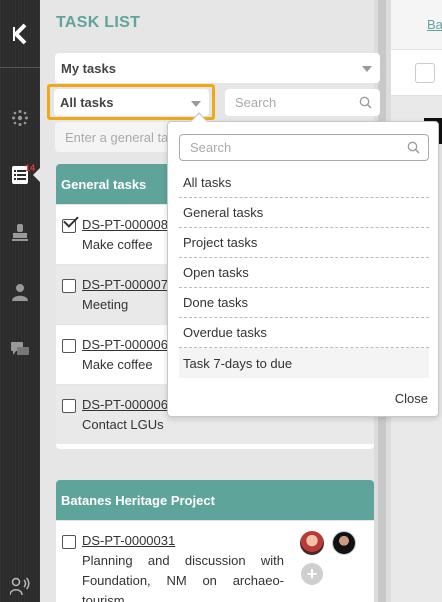 This screenshot has width=442, height=602. What do you see at coordinates (304, 303) in the screenshot?
I see `dropdown-option-done-tasks: Done tasks` at bounding box center [304, 303].